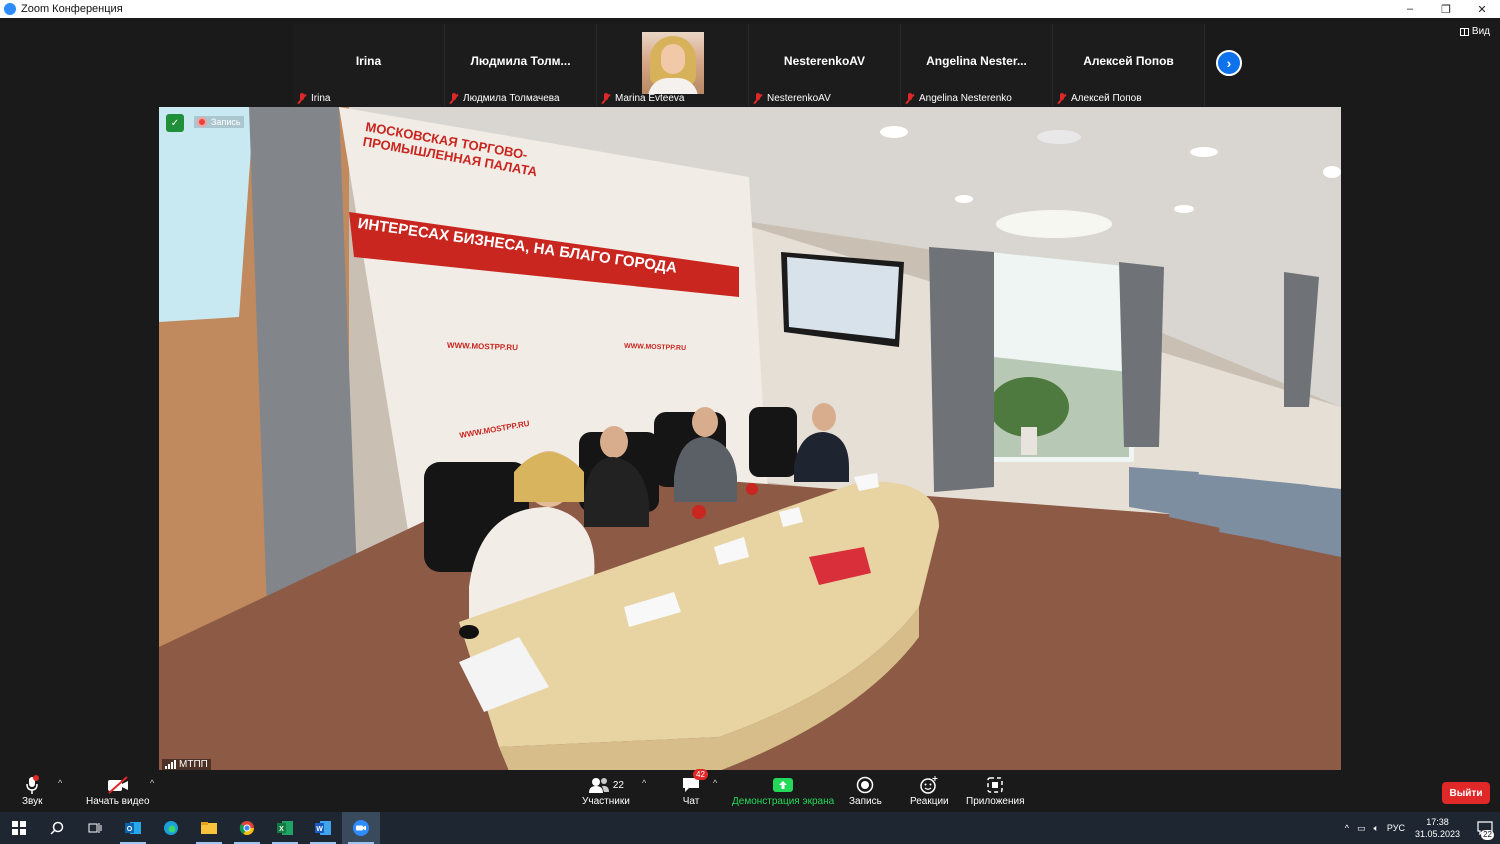  I want to click on leave-meeting-button: Выйти, so click(1466, 793).